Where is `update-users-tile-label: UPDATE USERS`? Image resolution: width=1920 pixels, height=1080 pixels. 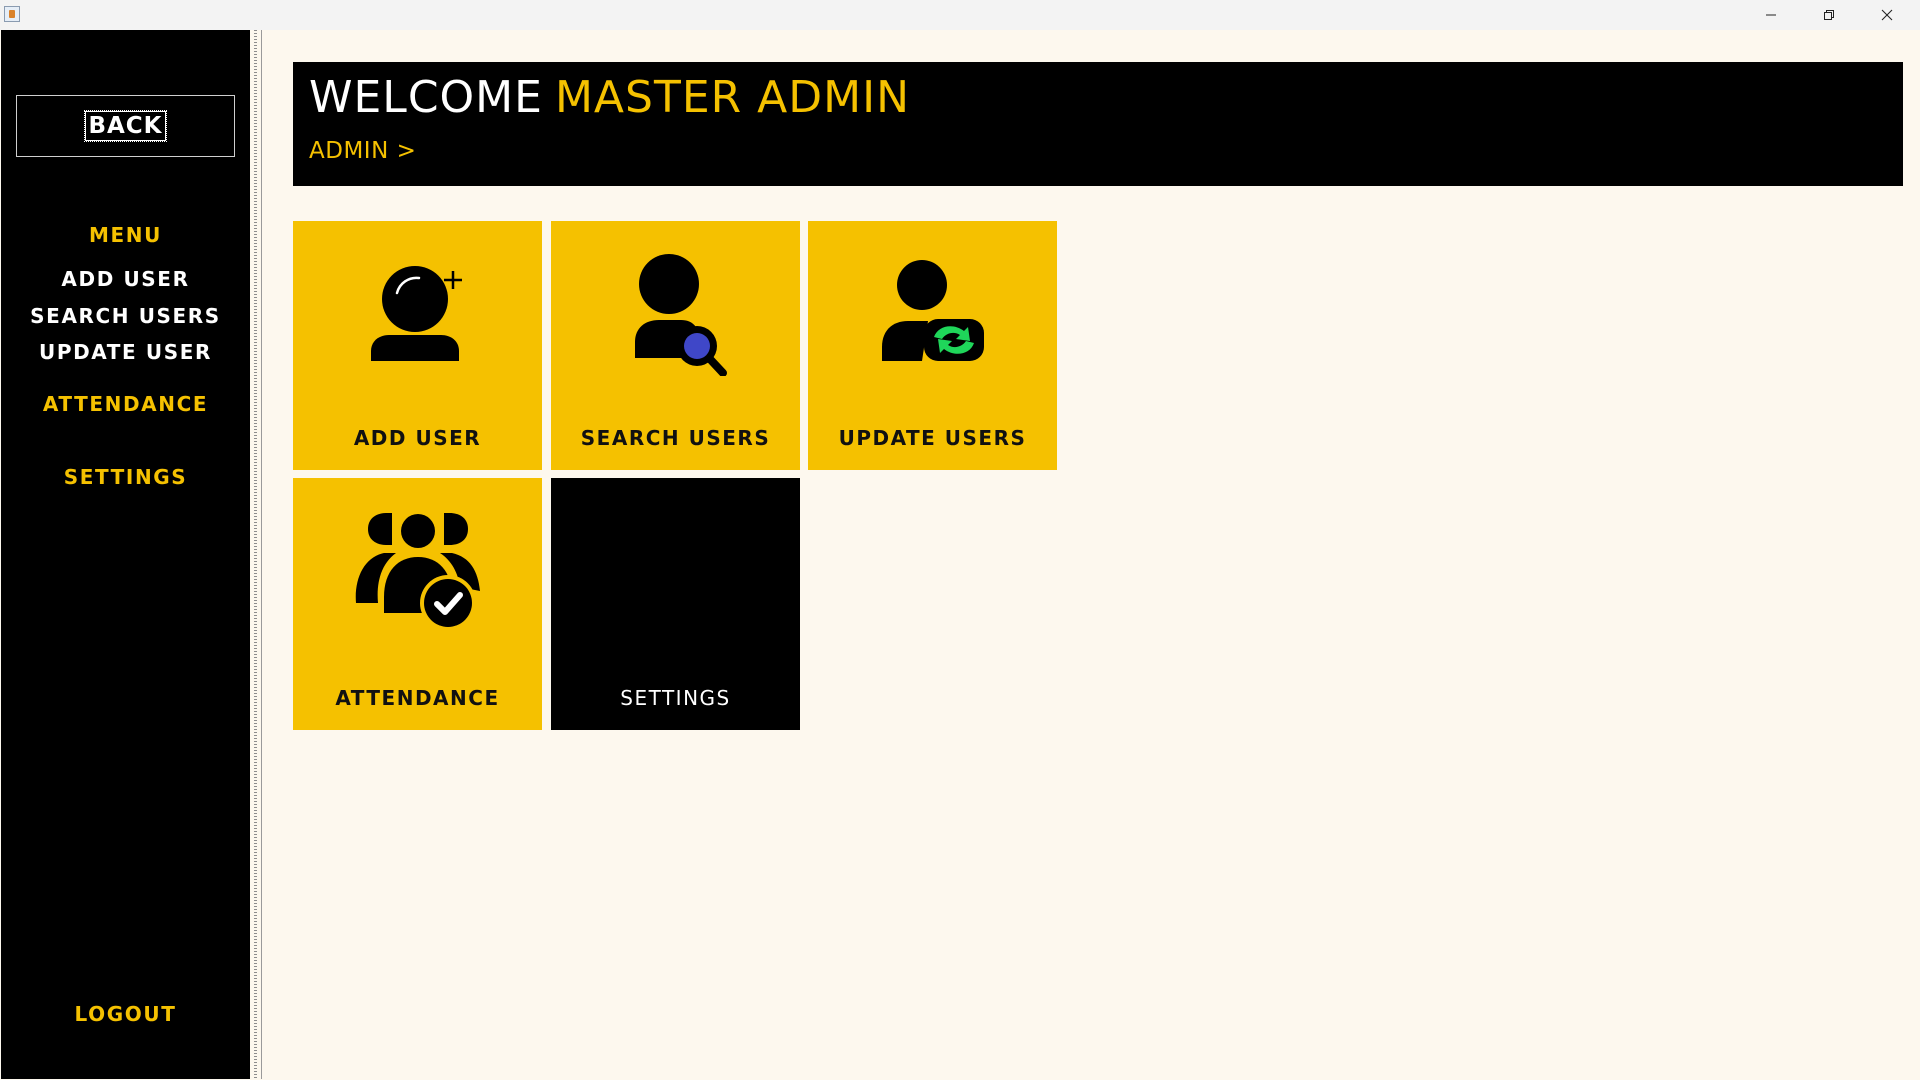 update-users-tile-label: UPDATE USERS is located at coordinates (932, 438).